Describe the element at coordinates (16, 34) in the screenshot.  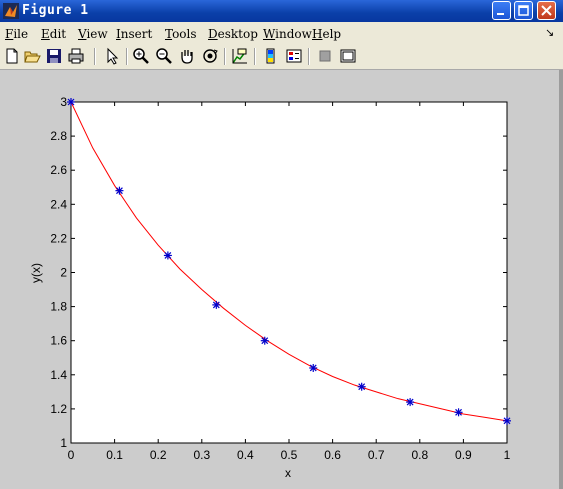
I see `menu-file: File` at that location.